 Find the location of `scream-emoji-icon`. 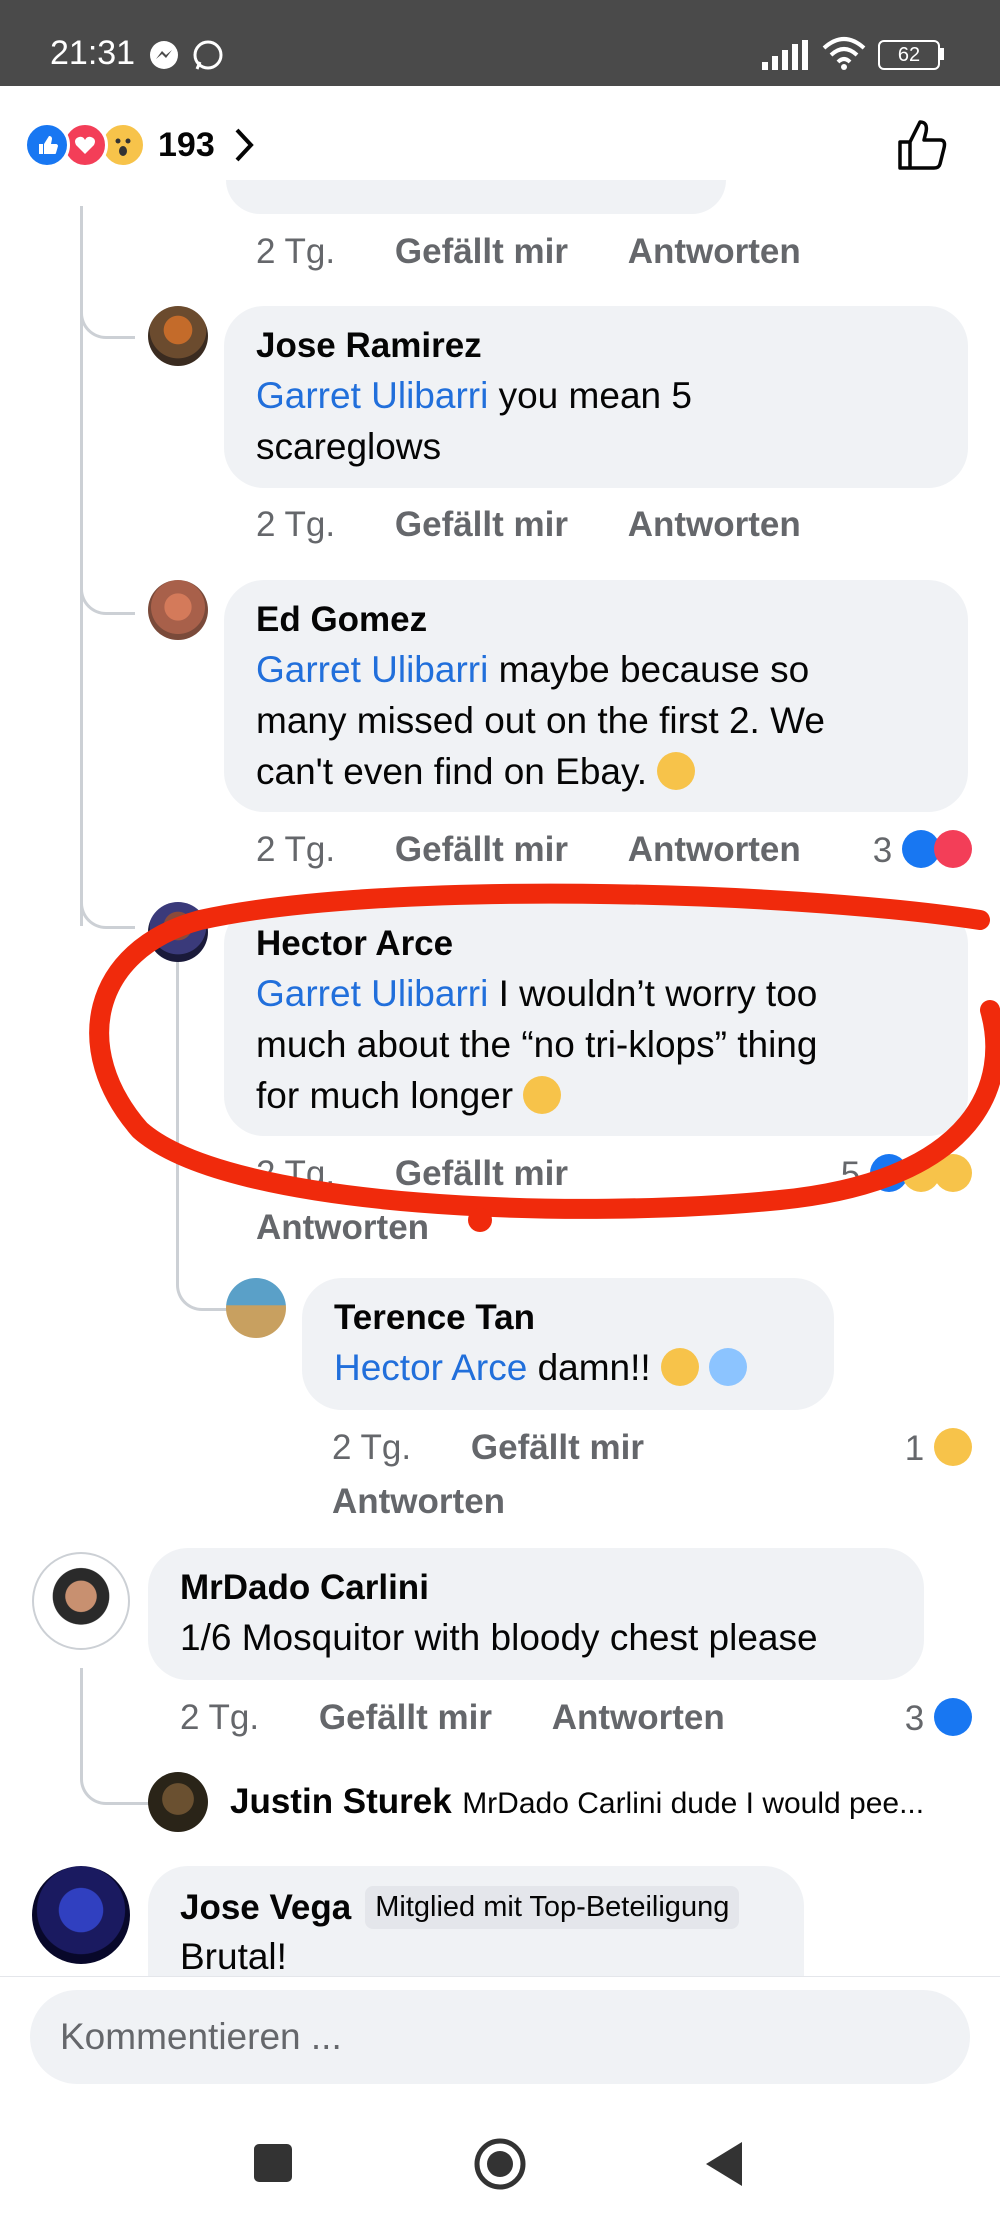

scream-emoji-icon is located at coordinates (728, 1367).